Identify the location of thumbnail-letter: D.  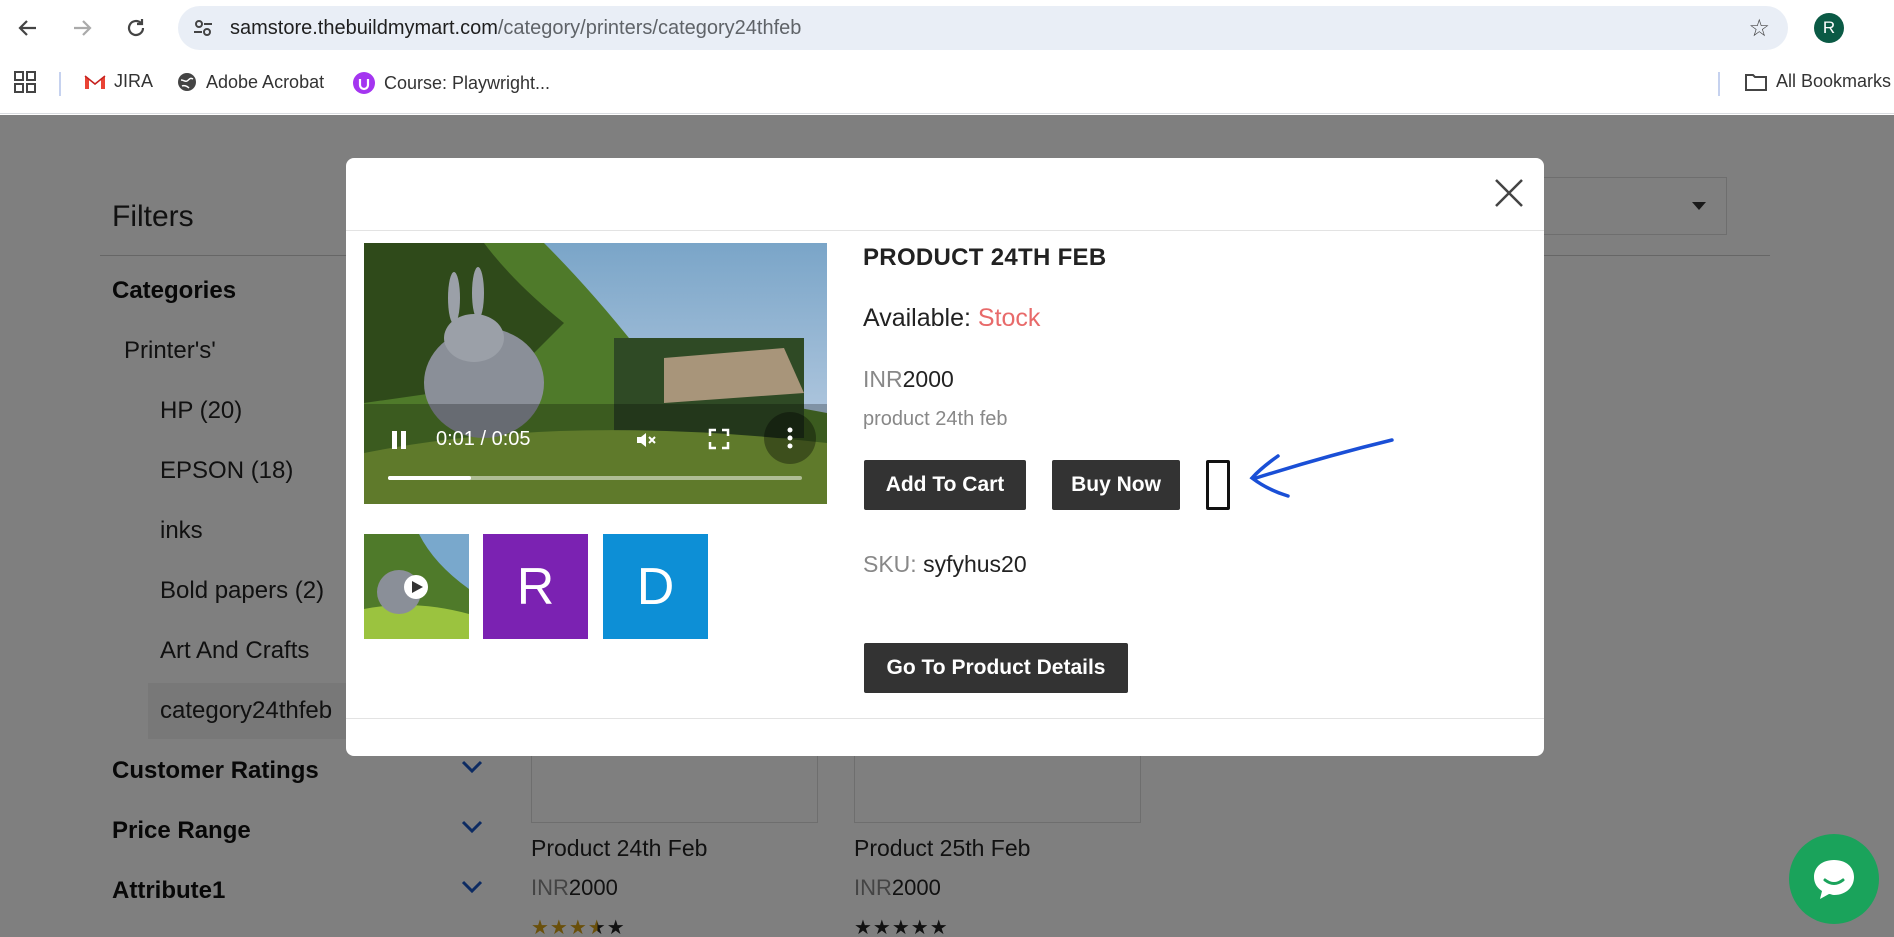
(655, 586).